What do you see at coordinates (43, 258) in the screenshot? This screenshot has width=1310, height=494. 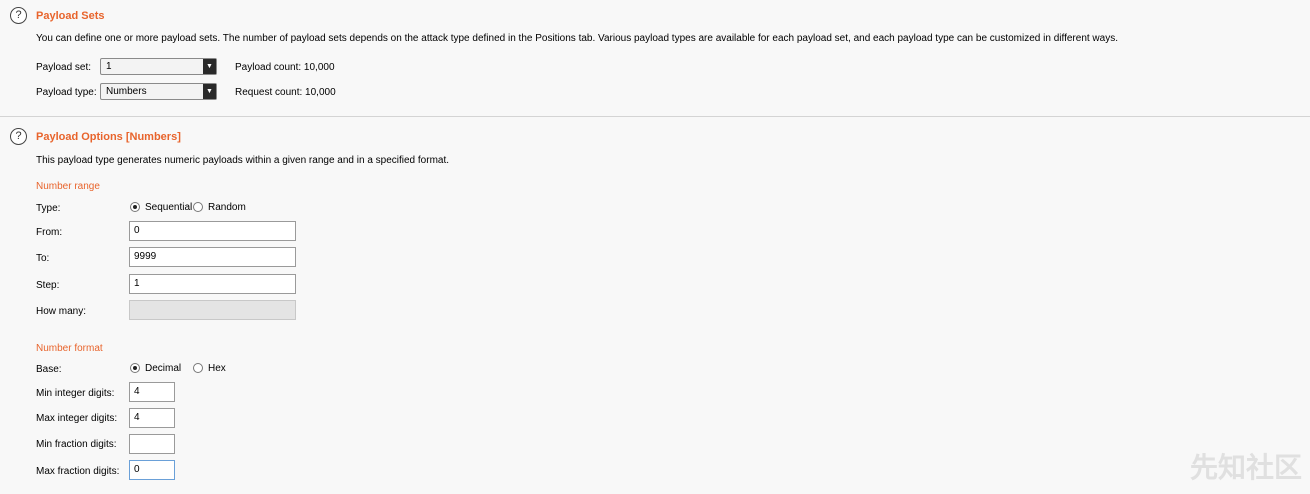 I see `to-label: To:` at bounding box center [43, 258].